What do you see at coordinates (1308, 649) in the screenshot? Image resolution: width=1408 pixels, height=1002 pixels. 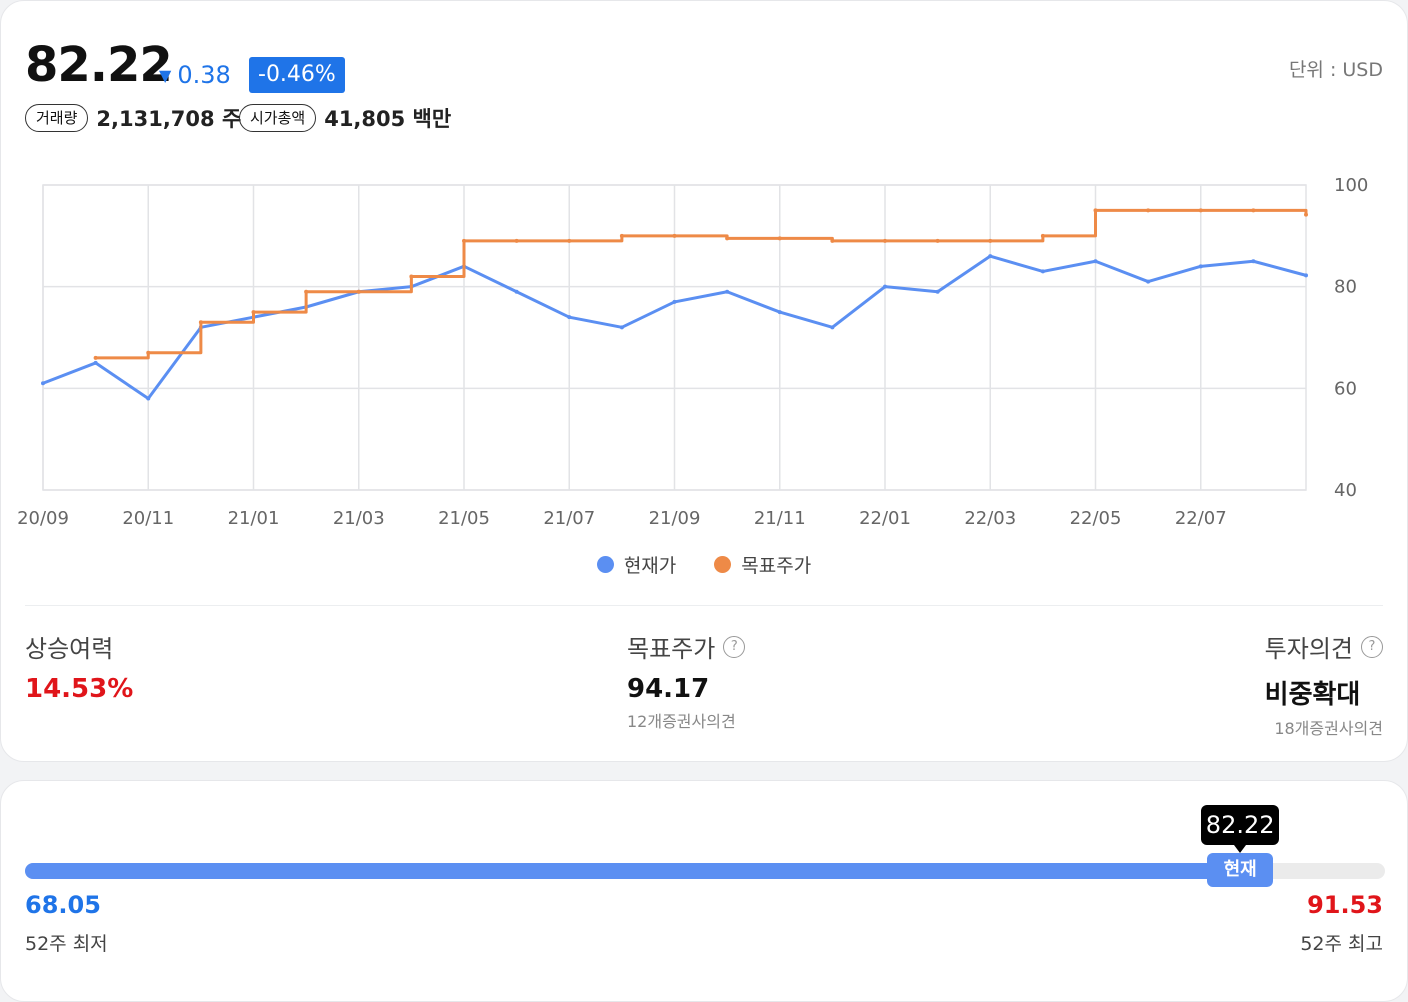 I see `opinion-label: 투자의견` at bounding box center [1308, 649].